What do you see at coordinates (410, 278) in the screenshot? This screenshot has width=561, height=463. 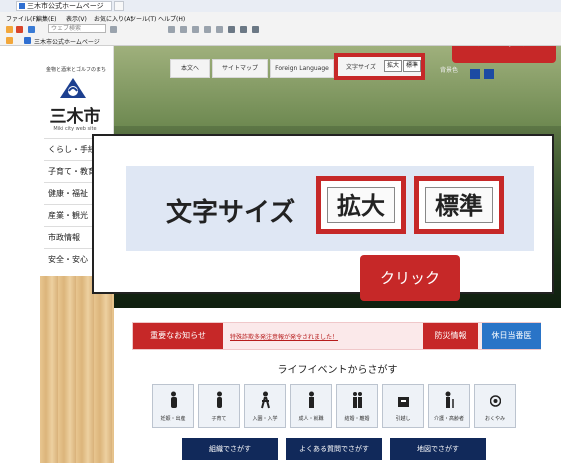 I see `click-callout-bottom: クリック` at bounding box center [410, 278].